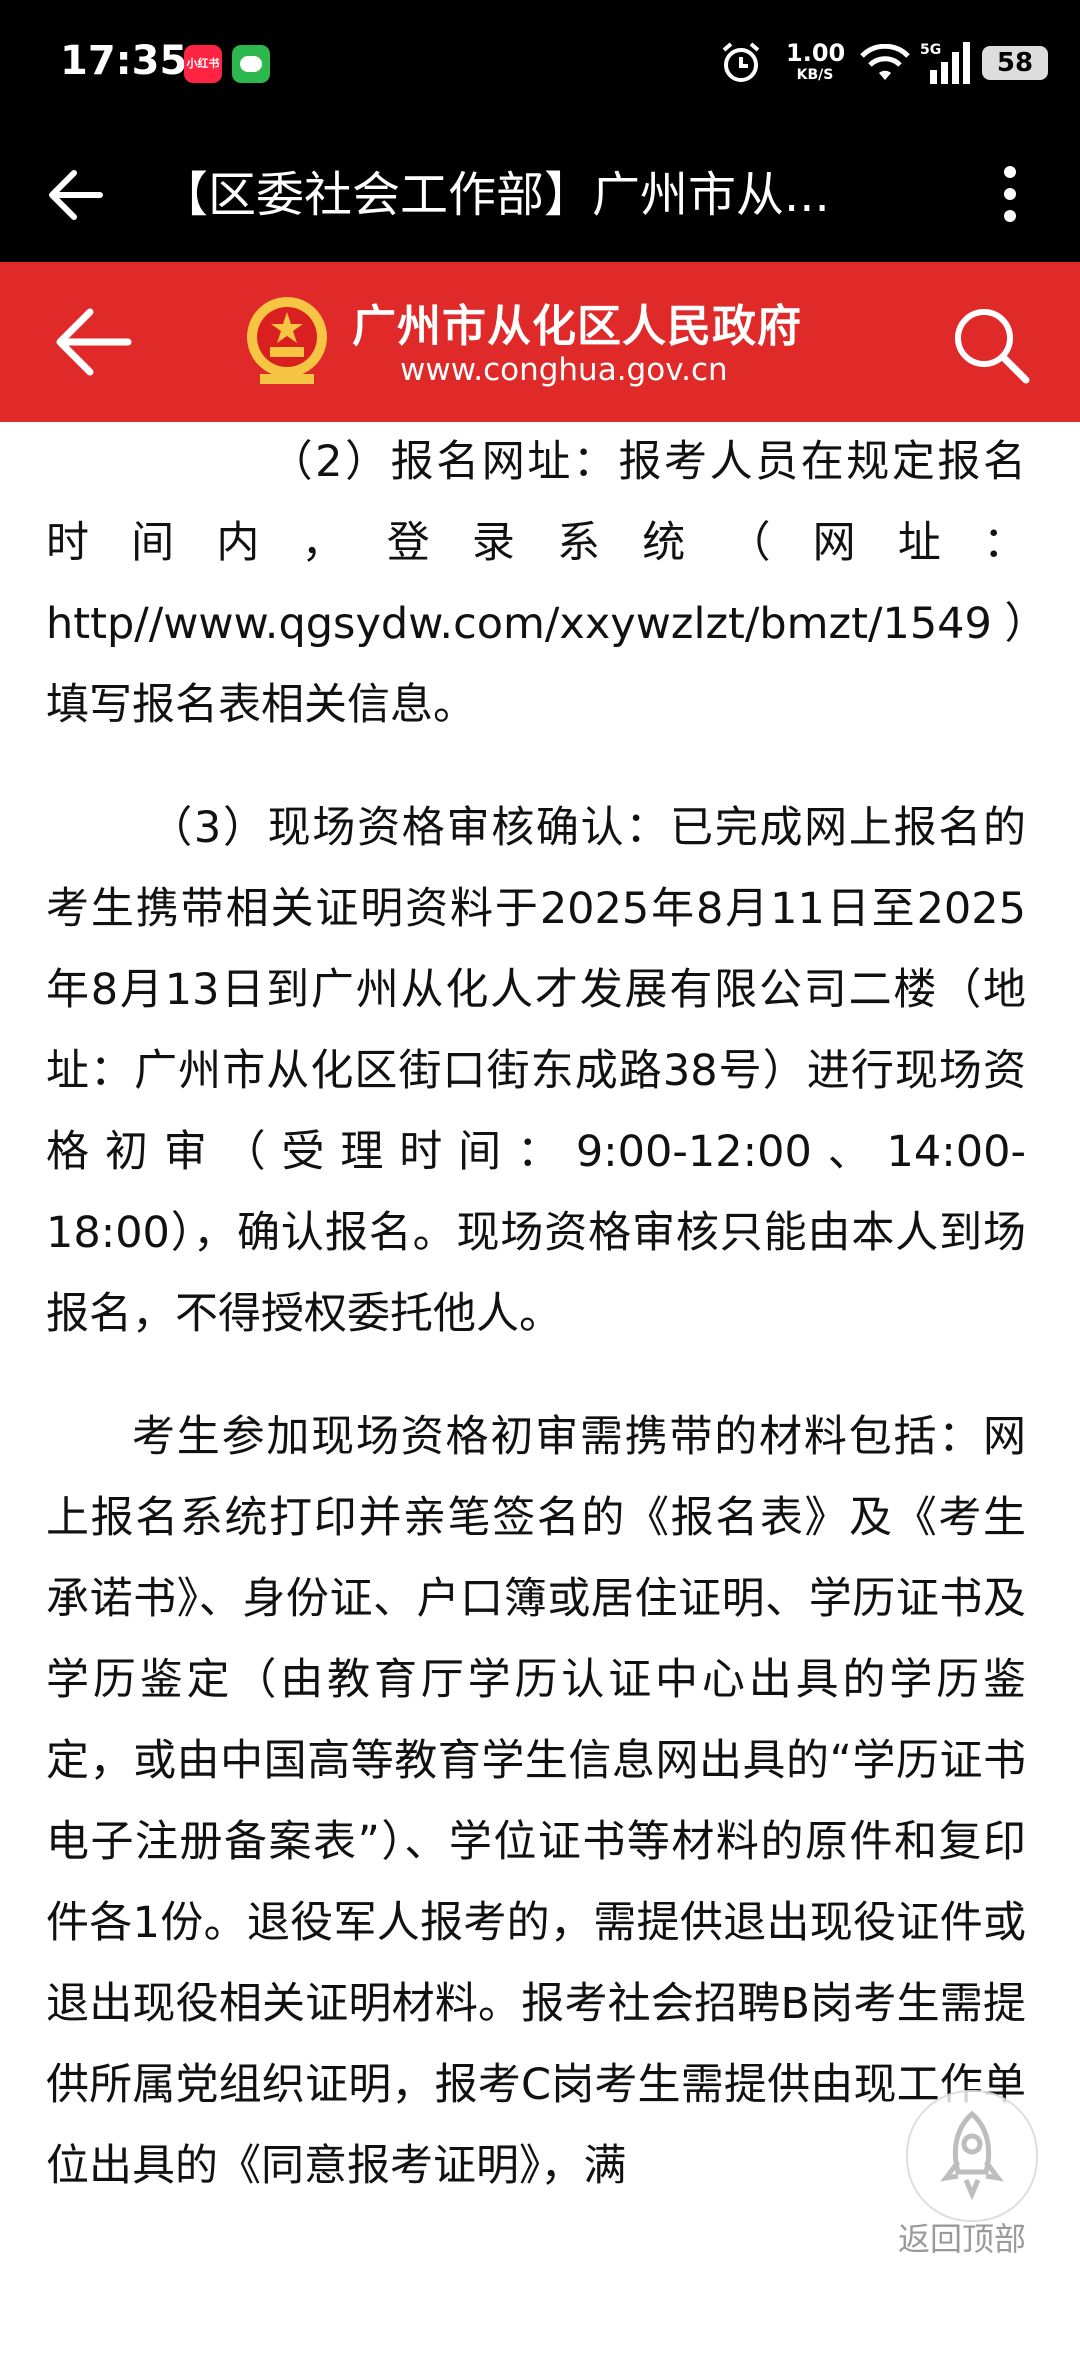  Describe the element at coordinates (990, 344) in the screenshot. I see `search-icon` at that location.